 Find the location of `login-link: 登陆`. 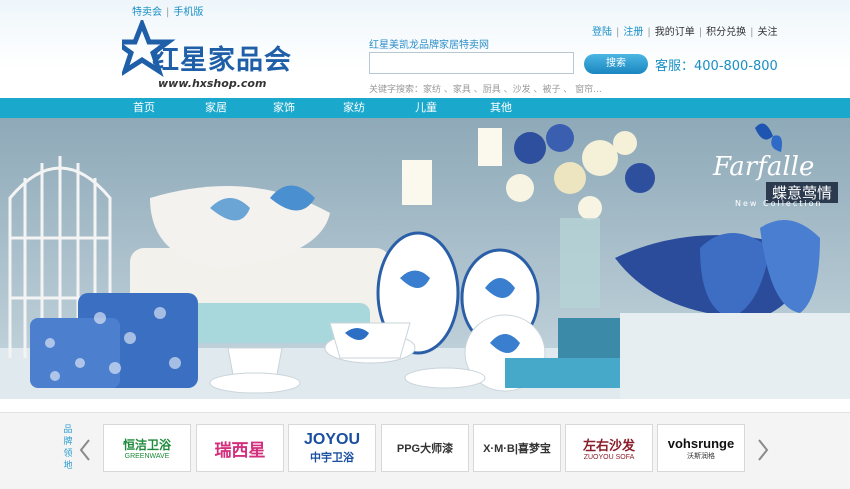

login-link: 登陆 is located at coordinates (602, 32).